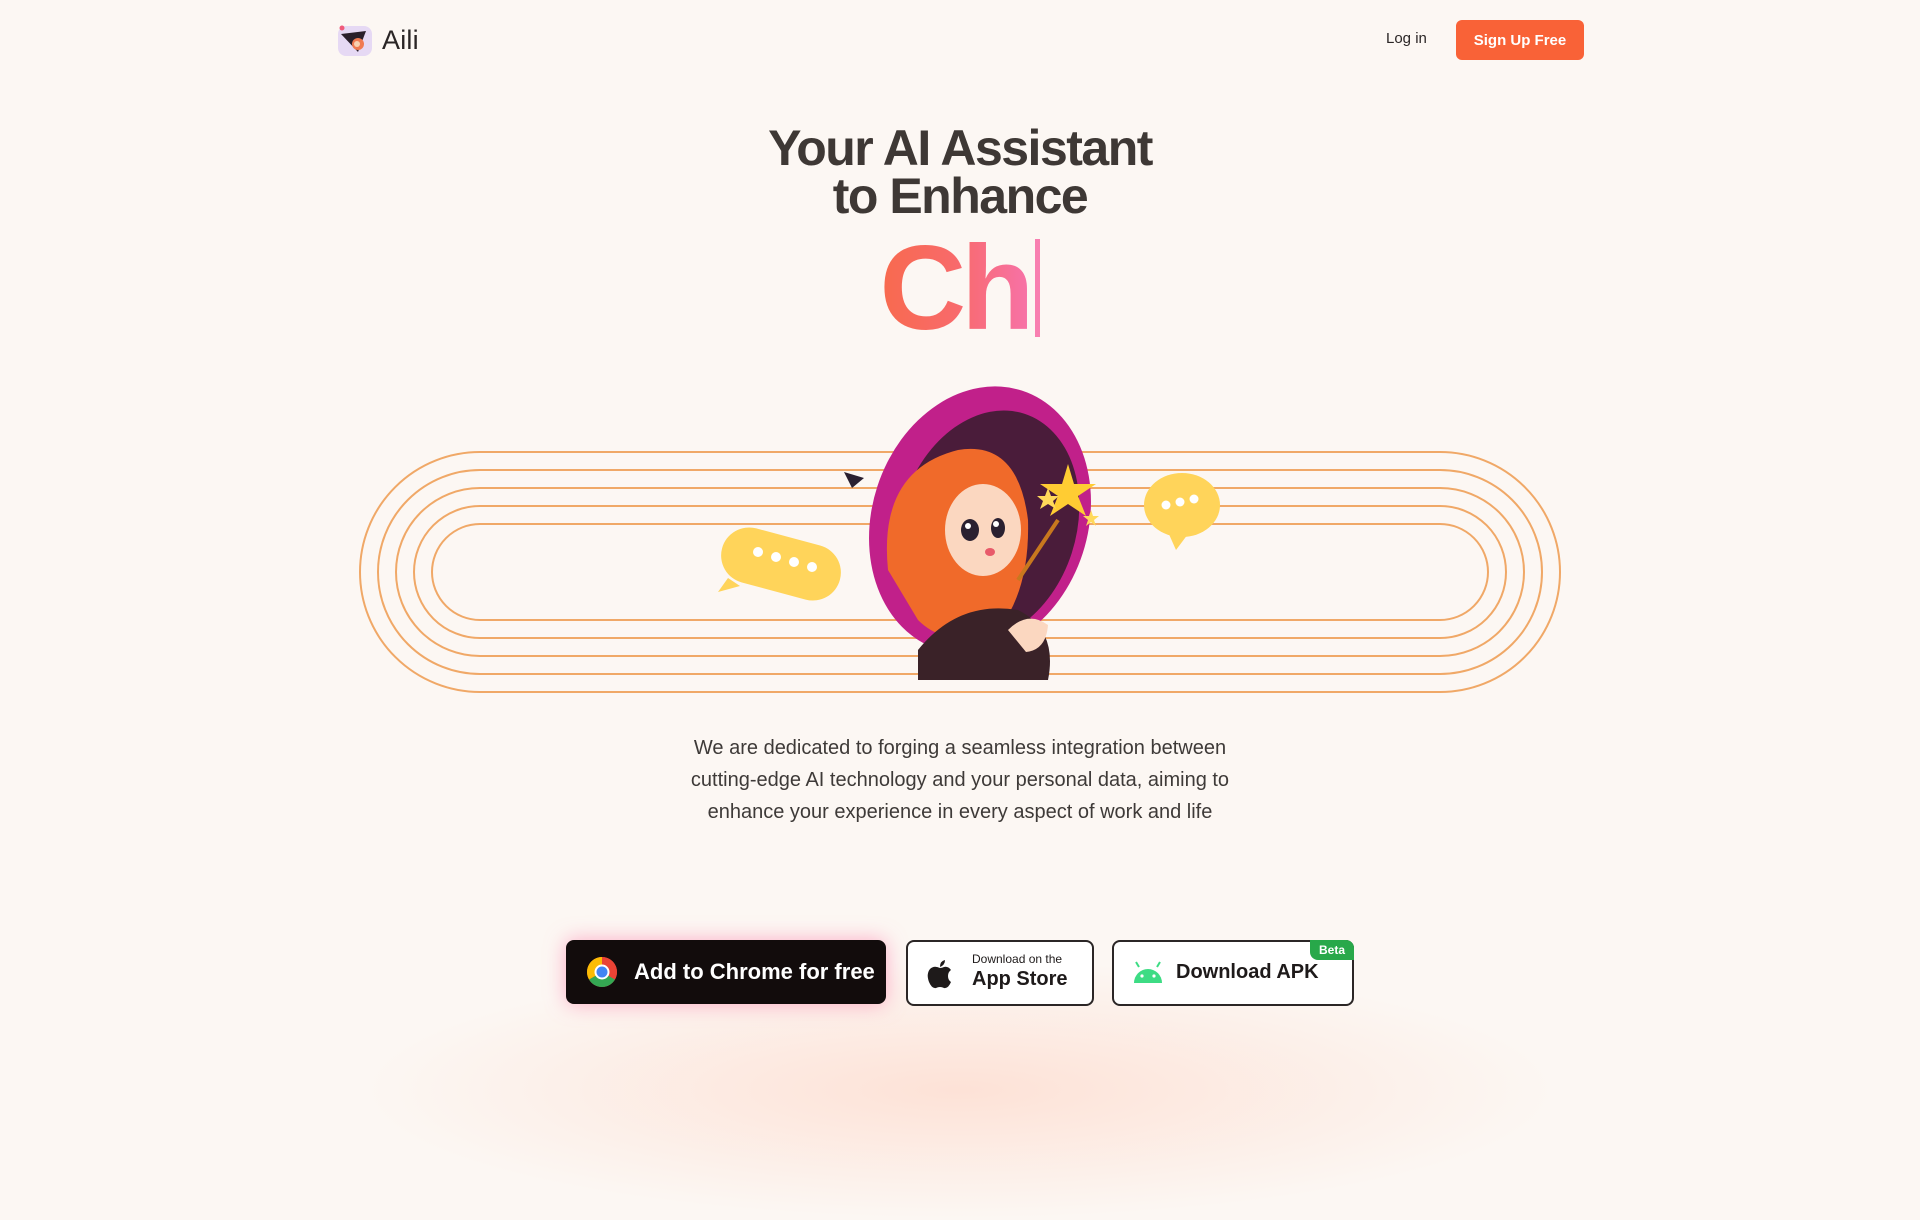 This screenshot has height=1220, width=1920. I want to click on typed-headline: Ch, so click(960, 288).